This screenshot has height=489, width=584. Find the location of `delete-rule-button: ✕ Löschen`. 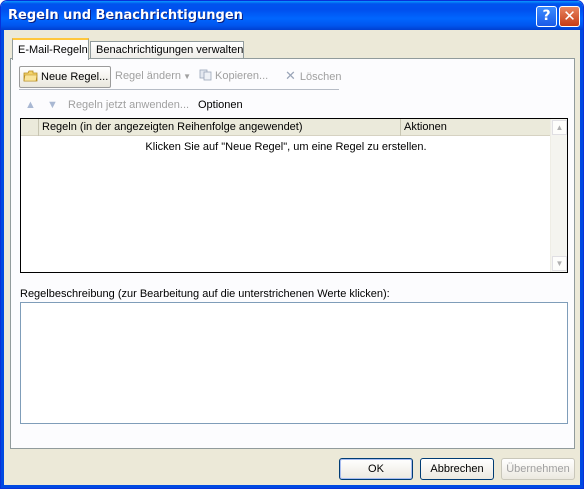

delete-rule-button: ✕ Löschen is located at coordinates (320, 77).